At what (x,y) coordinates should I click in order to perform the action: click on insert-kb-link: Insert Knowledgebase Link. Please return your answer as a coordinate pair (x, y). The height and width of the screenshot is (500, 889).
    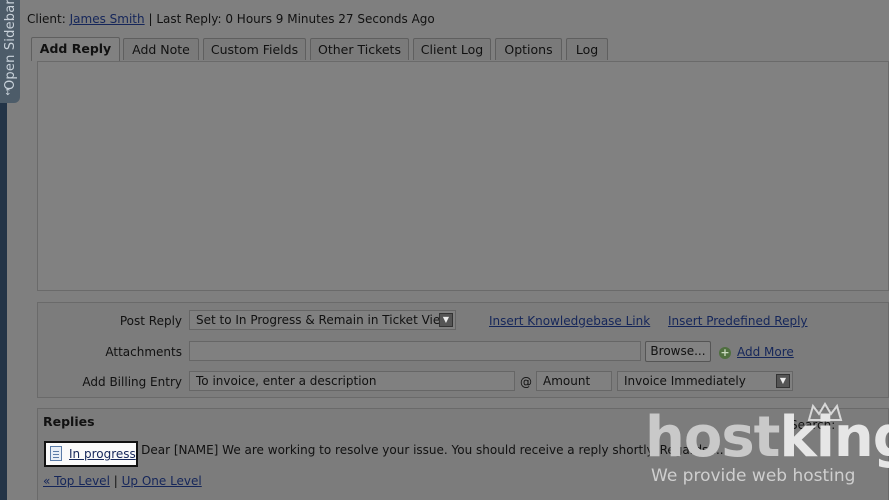
    Looking at the image, I should click on (569, 321).